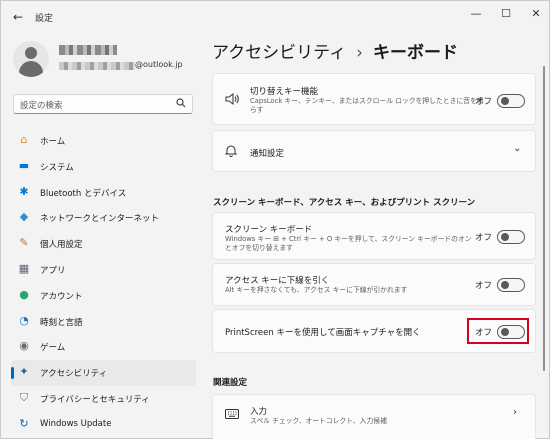 Image resolution: width=550 pixels, height=439 pixels. What do you see at coordinates (316, 290) in the screenshot?
I see `underline-access-keys-description: Alt キーを押さなくても、アクセス キーに下線が引かれます` at bounding box center [316, 290].